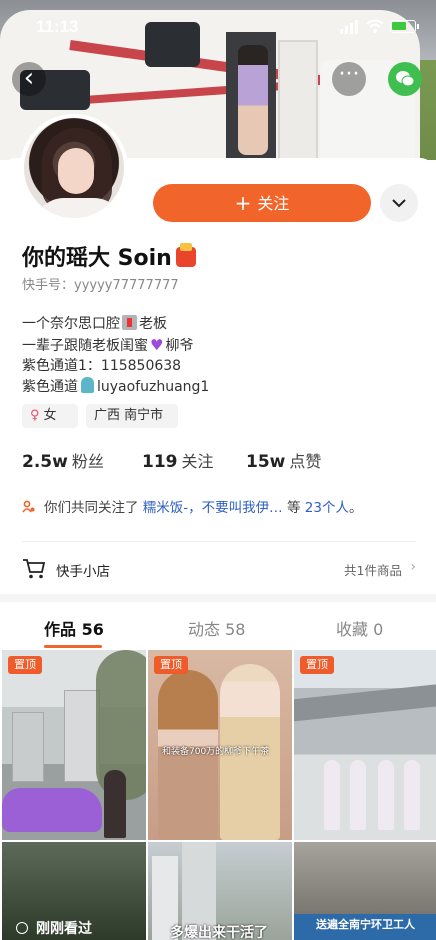 The width and height of the screenshot is (436, 940). Describe the element at coordinates (327, 508) in the screenshot. I see `mutual-count-link: 23个人` at that location.